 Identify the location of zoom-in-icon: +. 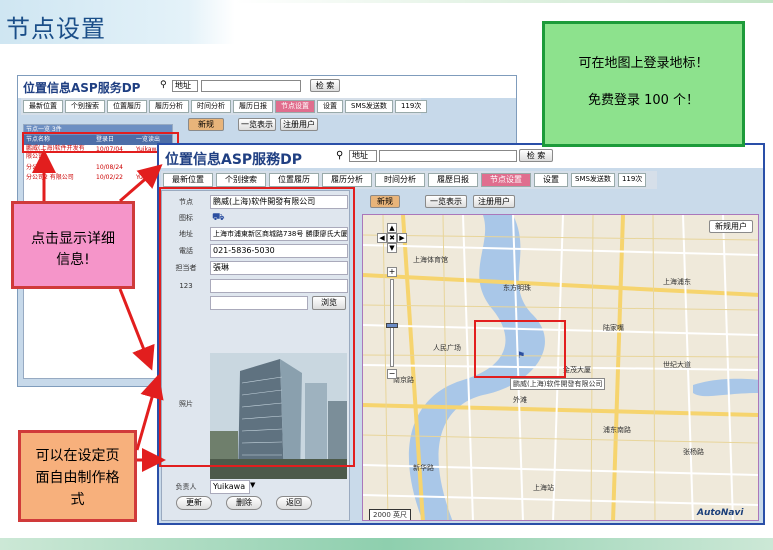
(392, 272).